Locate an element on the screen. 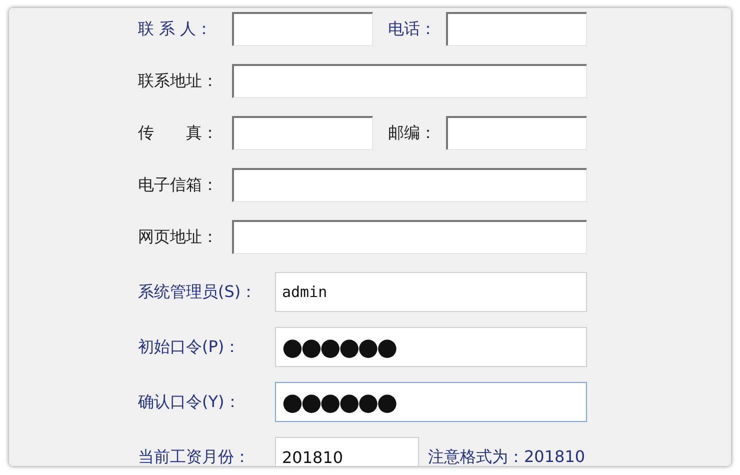 This screenshot has width=740, height=475. field-label: 网页地址： is located at coordinates (178, 237).